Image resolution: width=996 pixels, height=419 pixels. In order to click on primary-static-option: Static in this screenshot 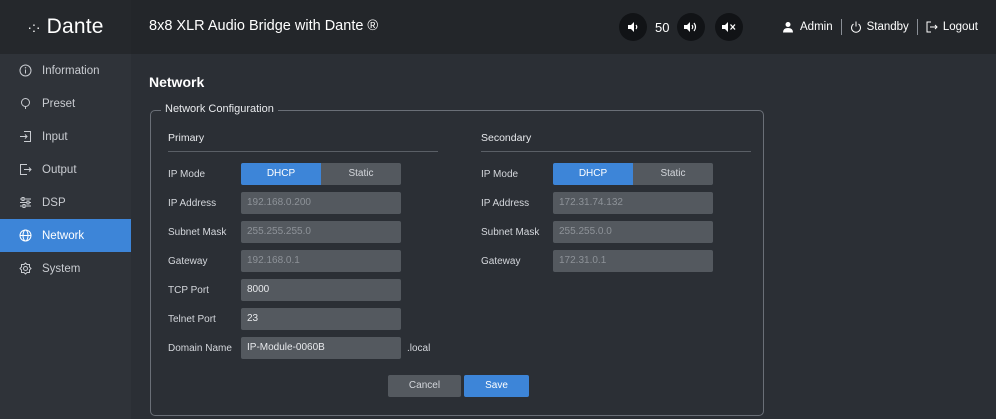, I will do `click(361, 174)`.